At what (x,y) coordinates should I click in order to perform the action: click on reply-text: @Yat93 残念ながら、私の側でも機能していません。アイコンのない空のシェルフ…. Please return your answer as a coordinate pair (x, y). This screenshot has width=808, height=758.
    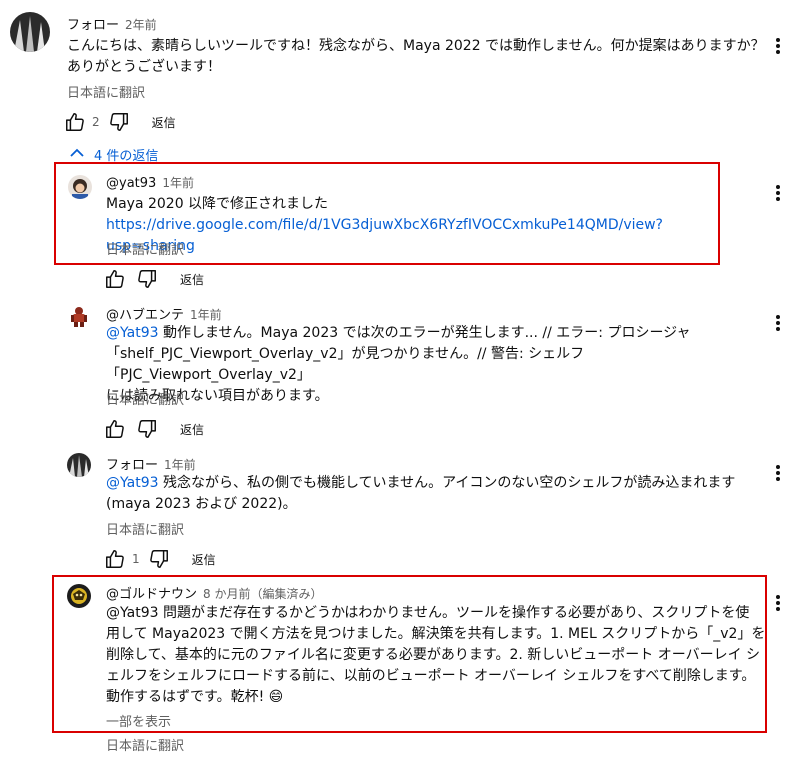
    Looking at the image, I should click on (436, 494).